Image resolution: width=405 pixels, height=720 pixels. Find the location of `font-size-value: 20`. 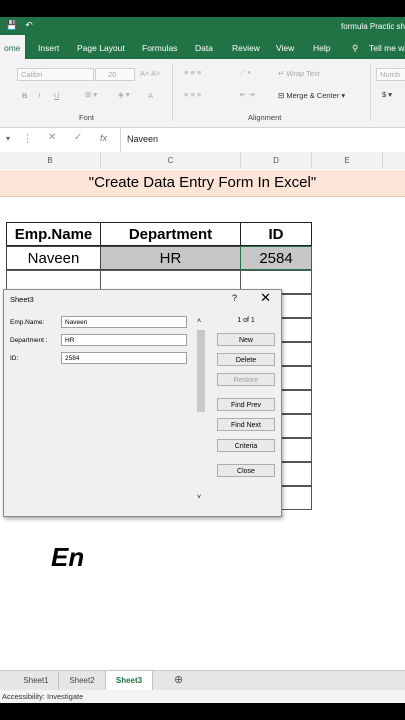

font-size-value: 20 is located at coordinates (112, 74).